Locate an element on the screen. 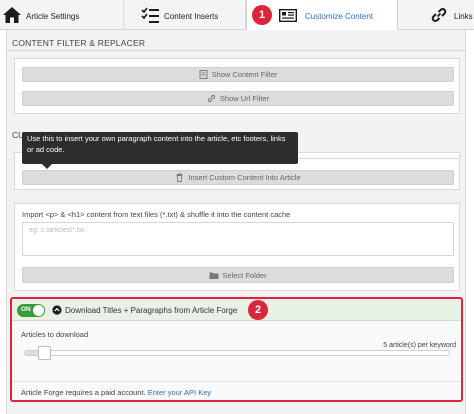 The height and width of the screenshot is (414, 474). import-path-textarea: eg: c:\articles\*.txt is located at coordinates (238, 239).